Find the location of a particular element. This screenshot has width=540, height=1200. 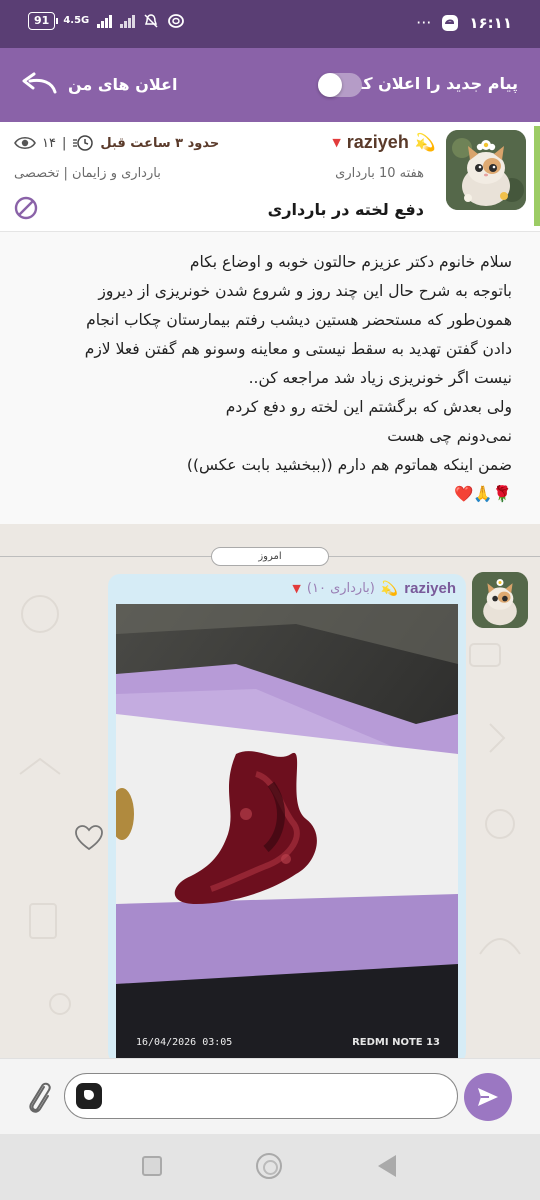

post-body-line: ولی بعدش که برگشتم این لخته رو دفع کردم is located at coordinates (368, 407).